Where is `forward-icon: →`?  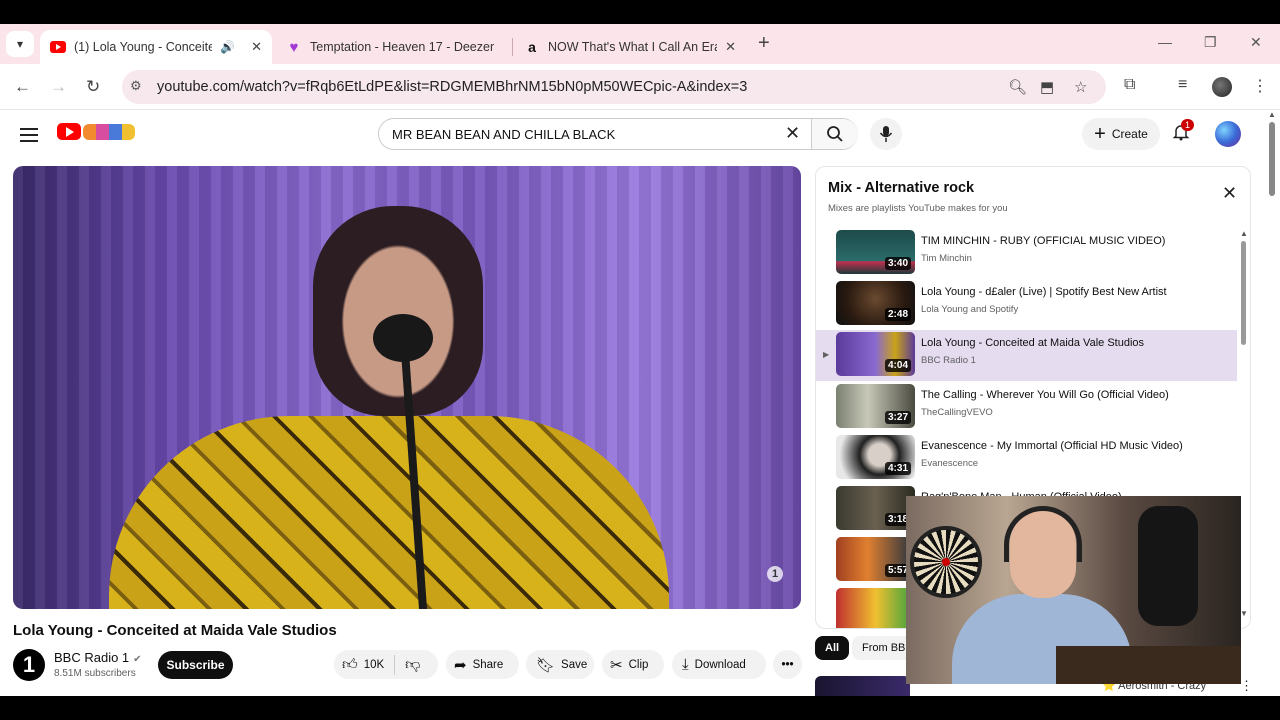 forward-icon: → is located at coordinates (58, 87).